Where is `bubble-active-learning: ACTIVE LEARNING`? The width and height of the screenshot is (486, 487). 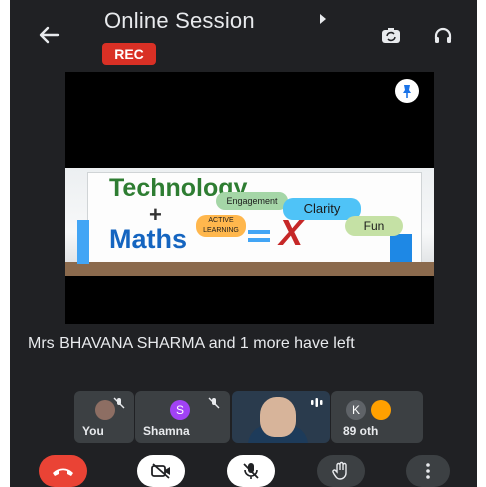 bubble-active-learning: ACTIVE LEARNING is located at coordinates (221, 226).